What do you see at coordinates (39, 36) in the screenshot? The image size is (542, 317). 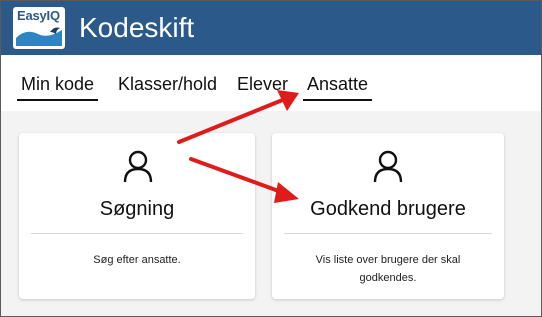 I see `logo-wave-icon` at bounding box center [39, 36].